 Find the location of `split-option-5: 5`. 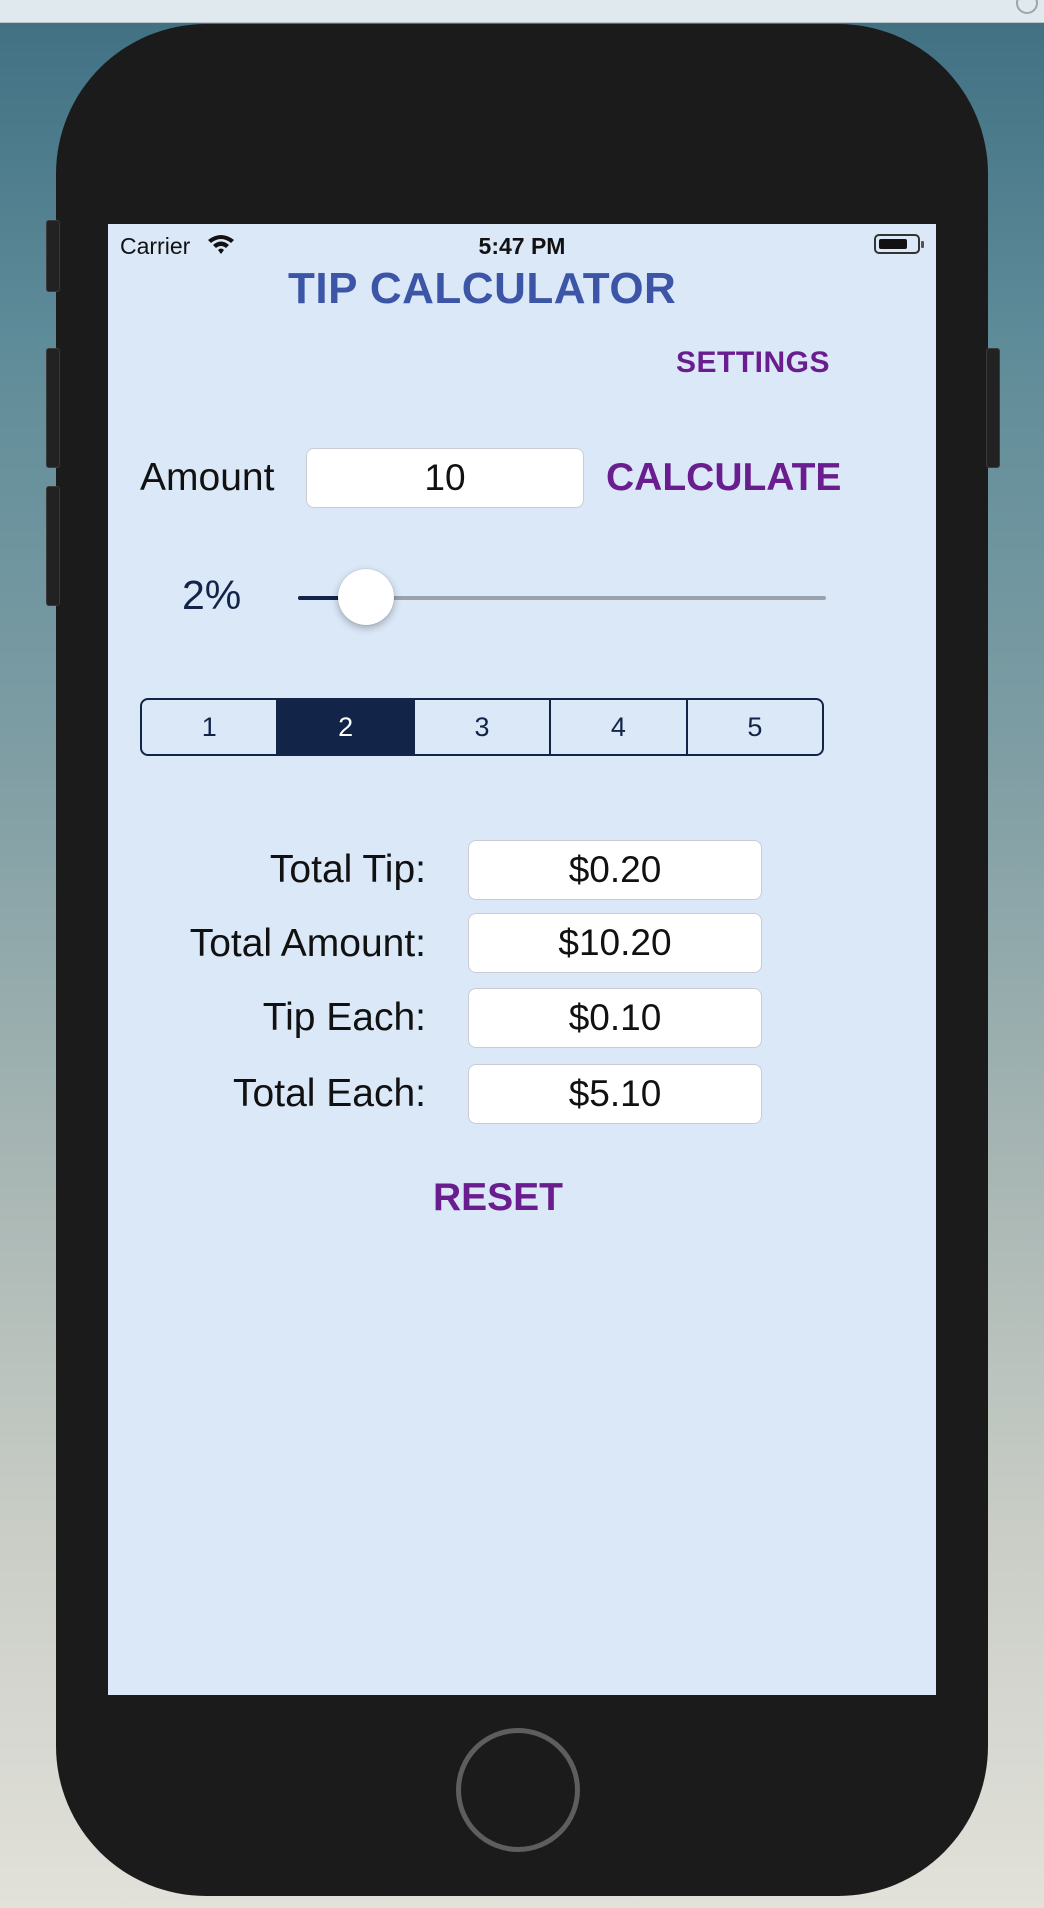

split-option-5: 5 is located at coordinates (755, 727).